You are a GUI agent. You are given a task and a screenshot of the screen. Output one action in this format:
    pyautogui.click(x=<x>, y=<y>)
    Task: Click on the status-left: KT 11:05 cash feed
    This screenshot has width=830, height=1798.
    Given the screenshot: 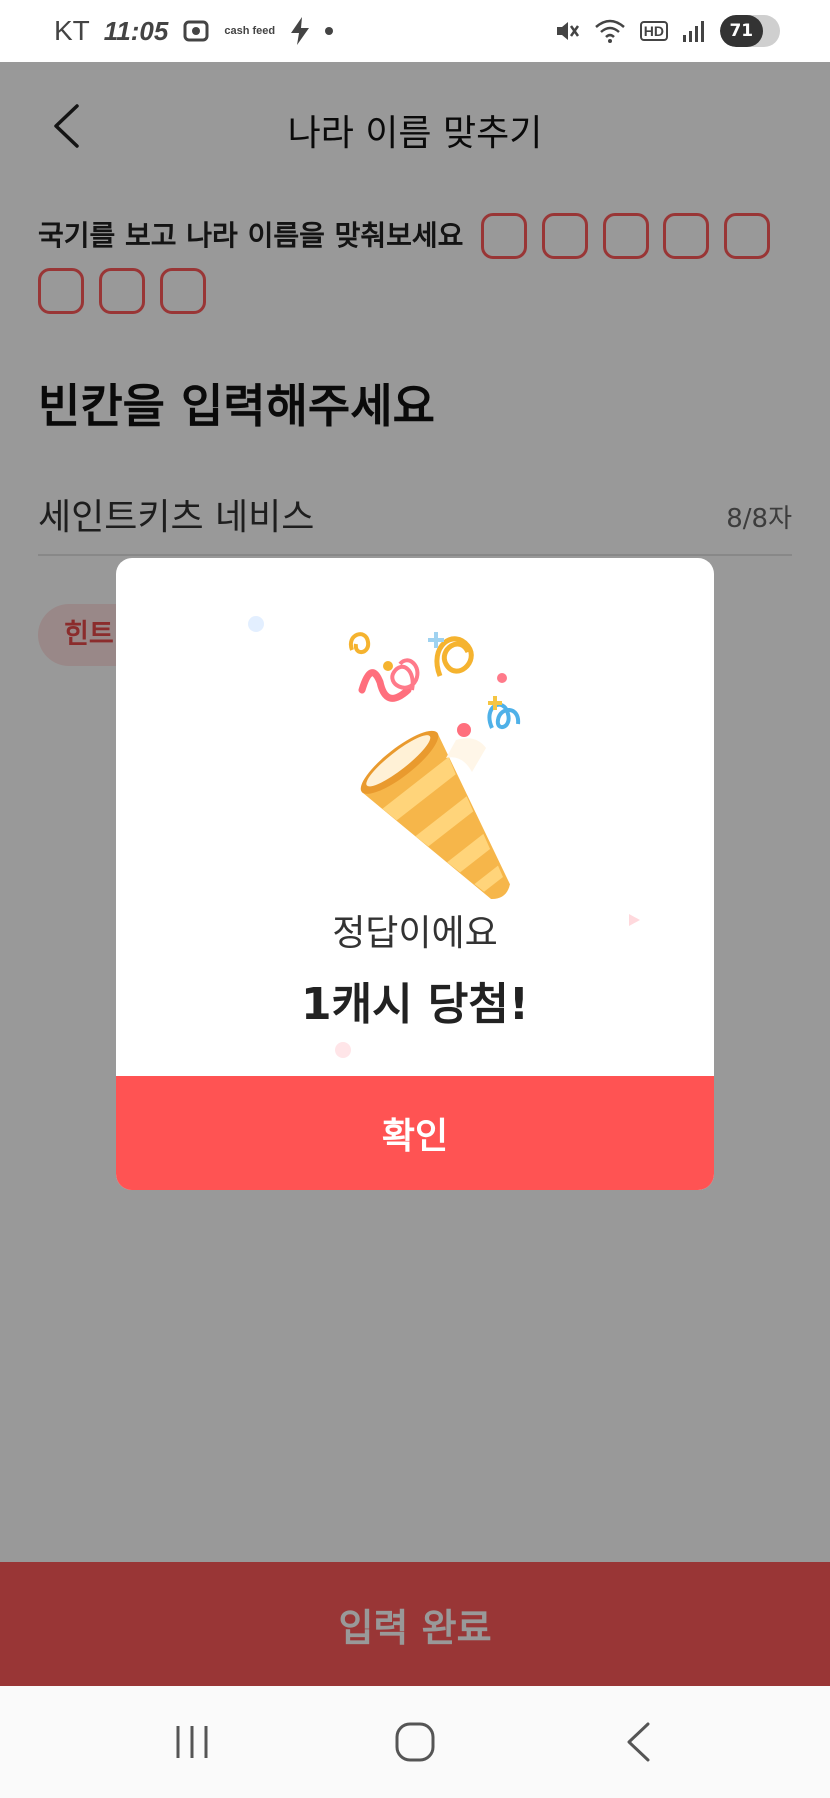 What is the action you would take?
    pyautogui.click(x=194, y=31)
    